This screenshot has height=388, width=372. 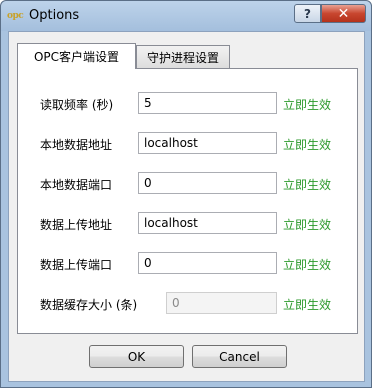 What do you see at coordinates (76, 145) in the screenshot?
I see `local-data-address-label: 本地数据地址` at bounding box center [76, 145].